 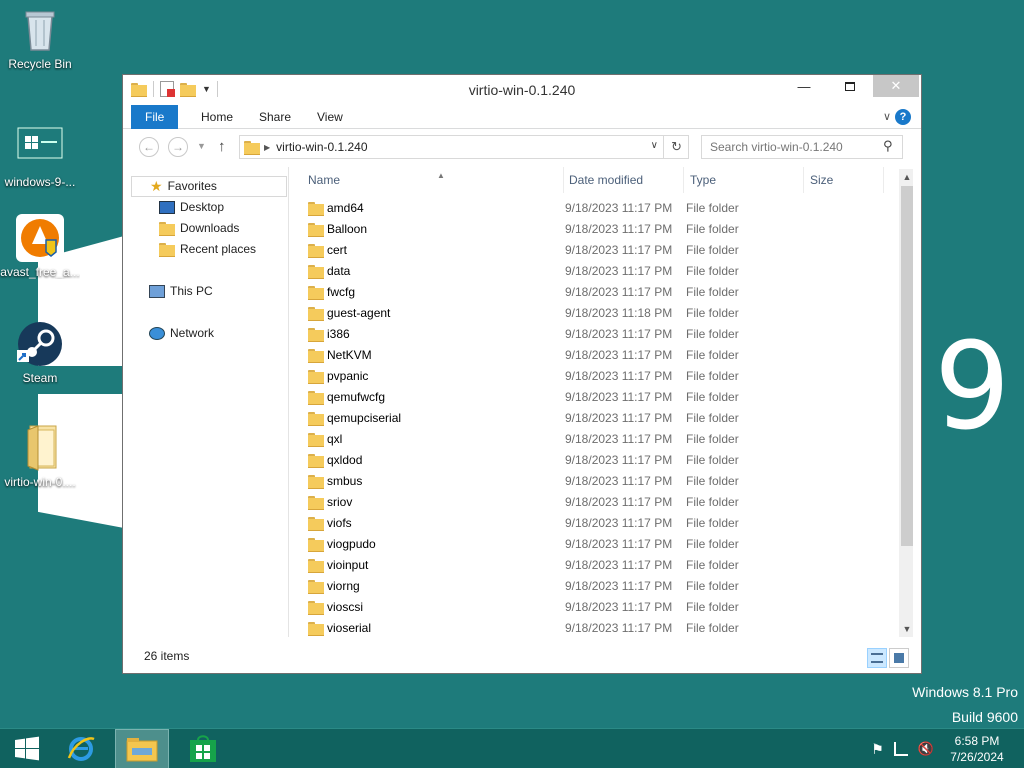 I want to click on table-row: vioscsi 9/18/2023 11:17 PM File folder, so click(x=594, y=607).